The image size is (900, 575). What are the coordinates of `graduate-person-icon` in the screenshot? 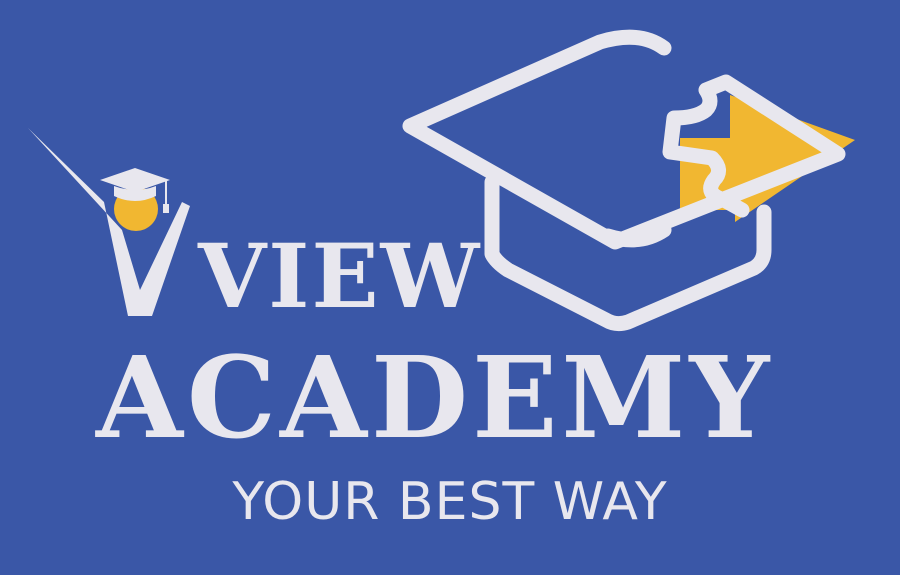 It's located at (109, 222).